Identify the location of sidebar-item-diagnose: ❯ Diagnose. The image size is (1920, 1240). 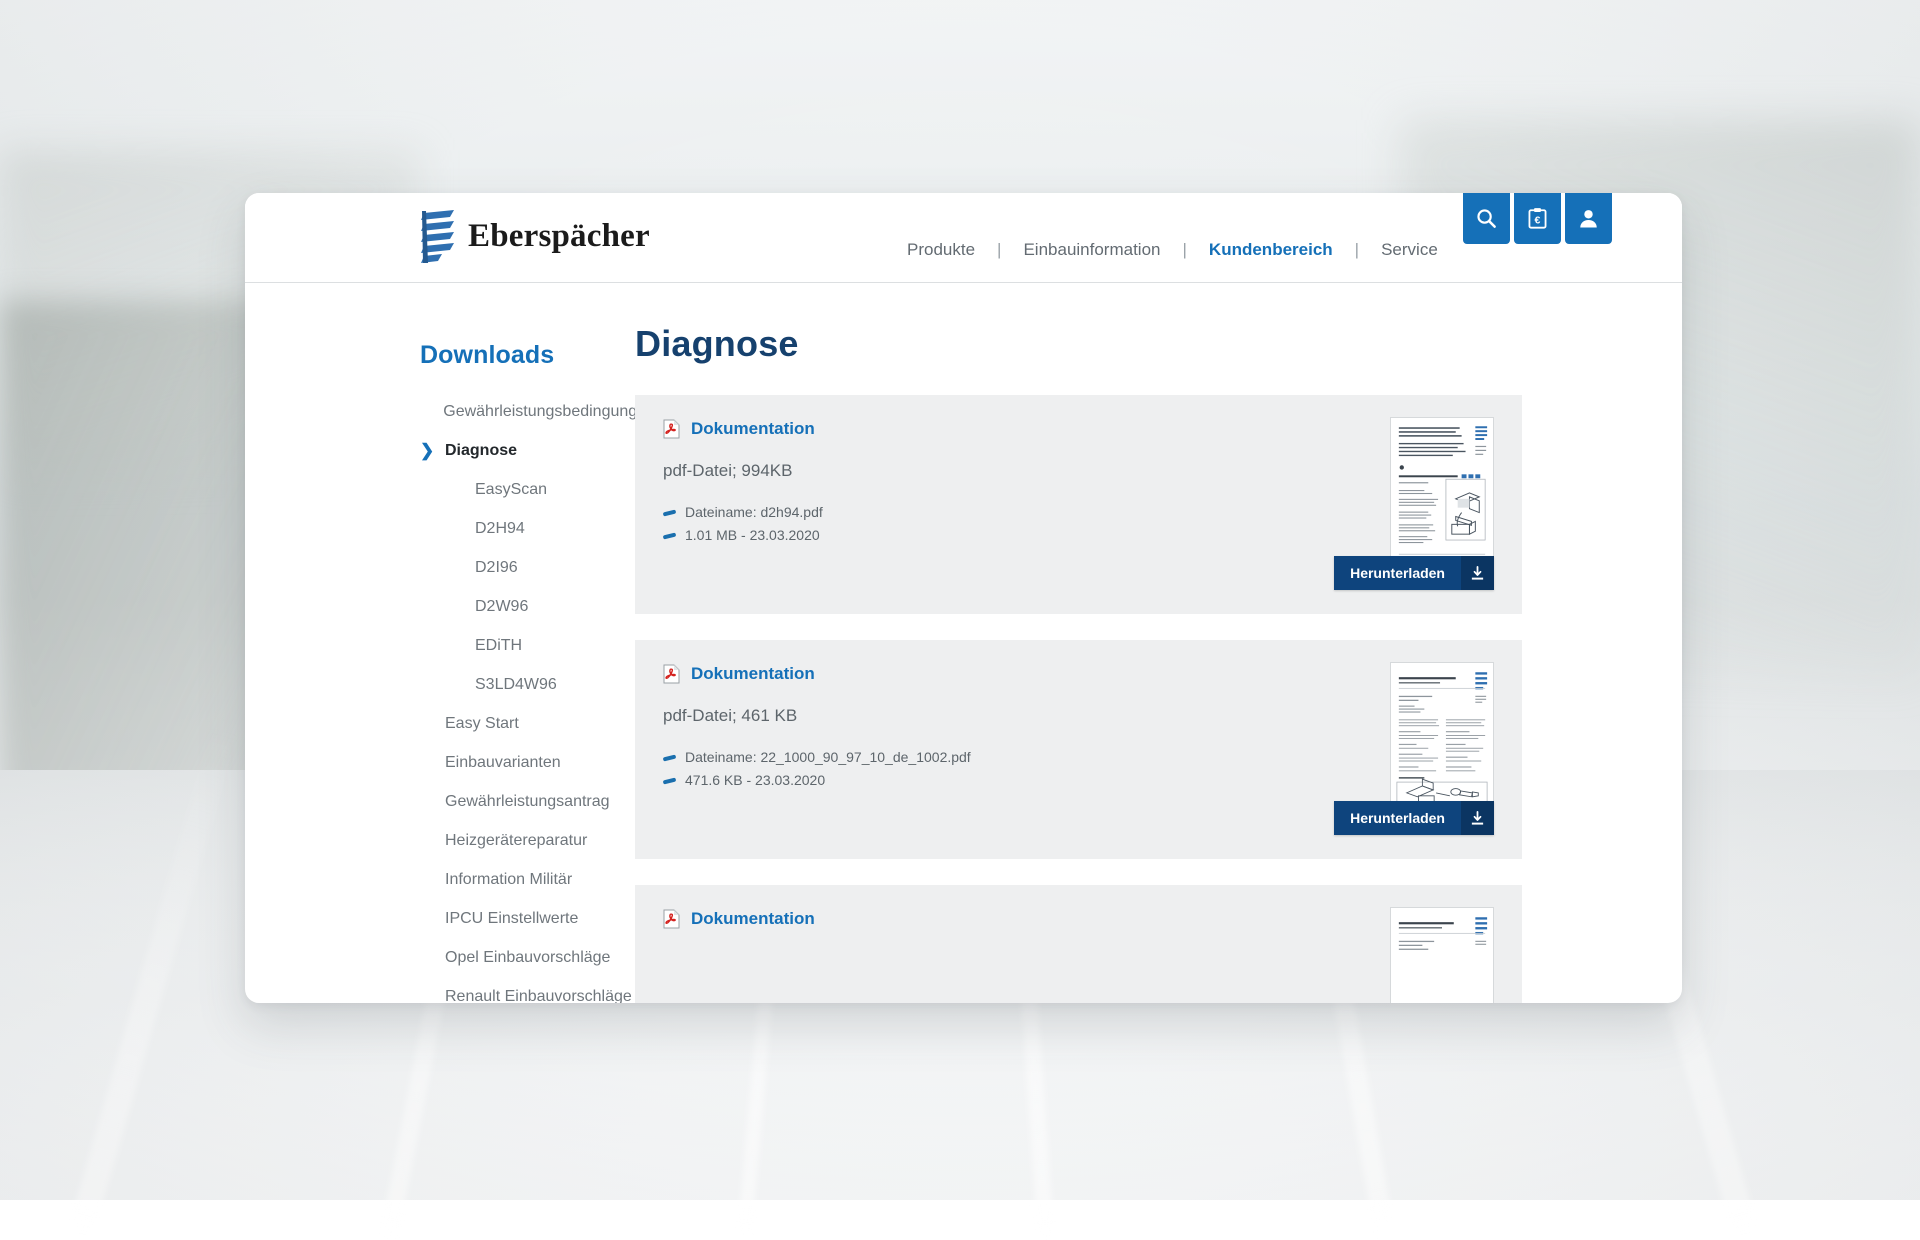
(527, 450).